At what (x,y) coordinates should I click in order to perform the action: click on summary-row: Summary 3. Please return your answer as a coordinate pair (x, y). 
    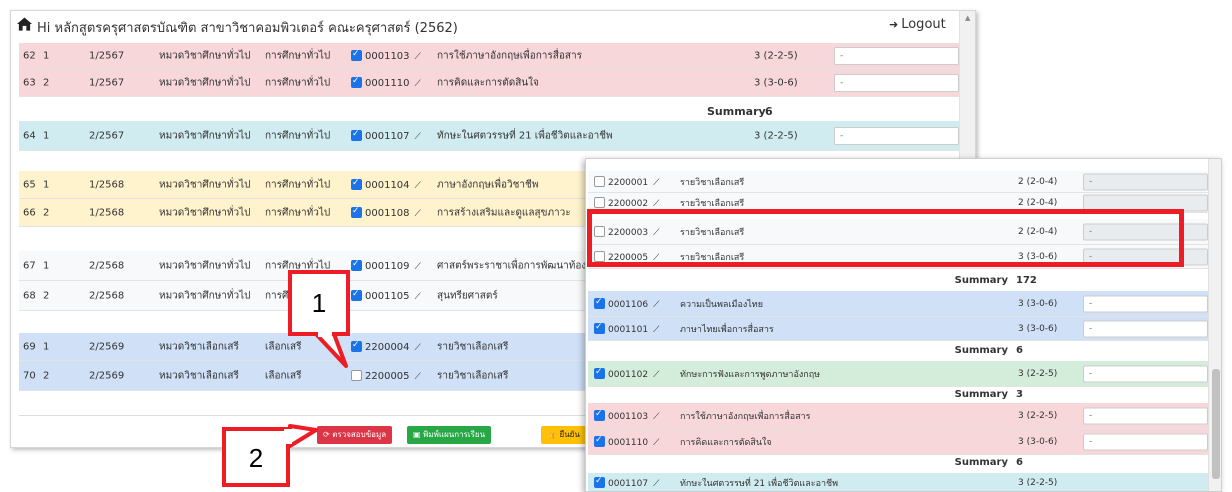
    Looking at the image, I should click on (898, 396).